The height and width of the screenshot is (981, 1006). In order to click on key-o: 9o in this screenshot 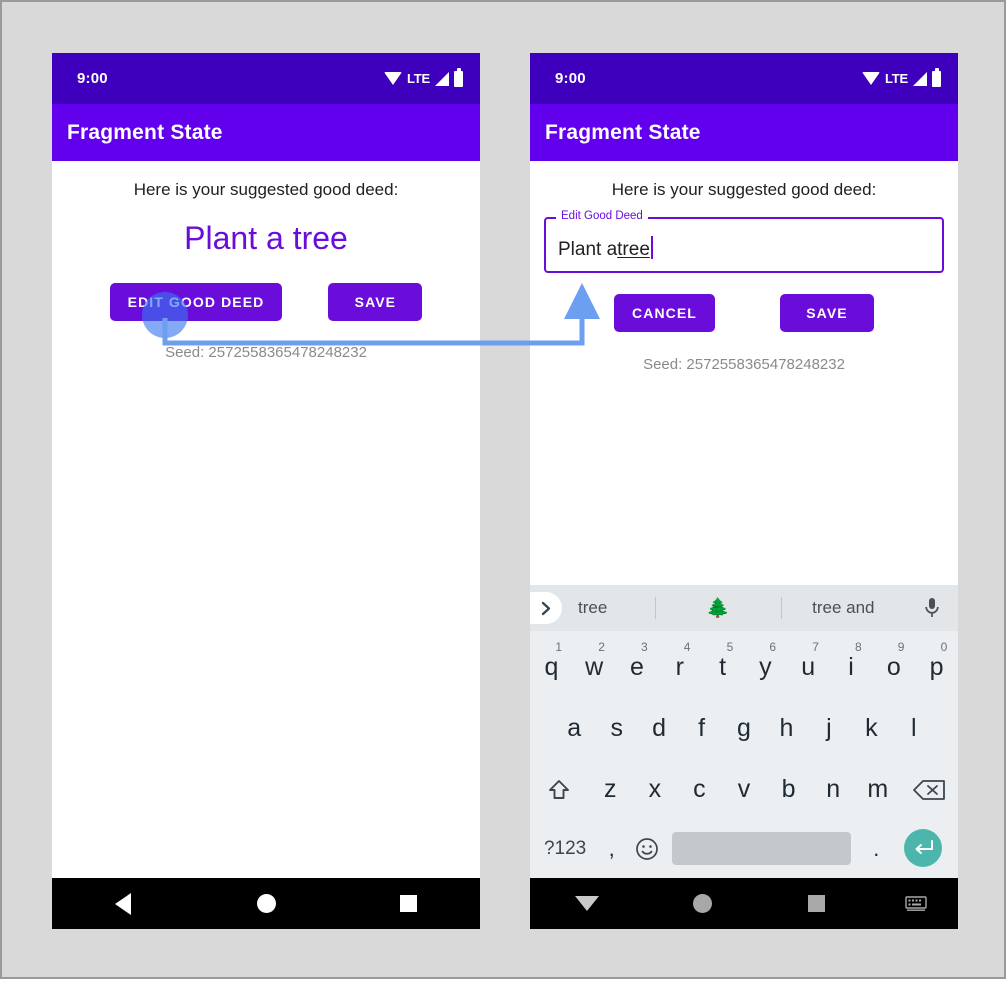, I will do `click(893, 667)`.